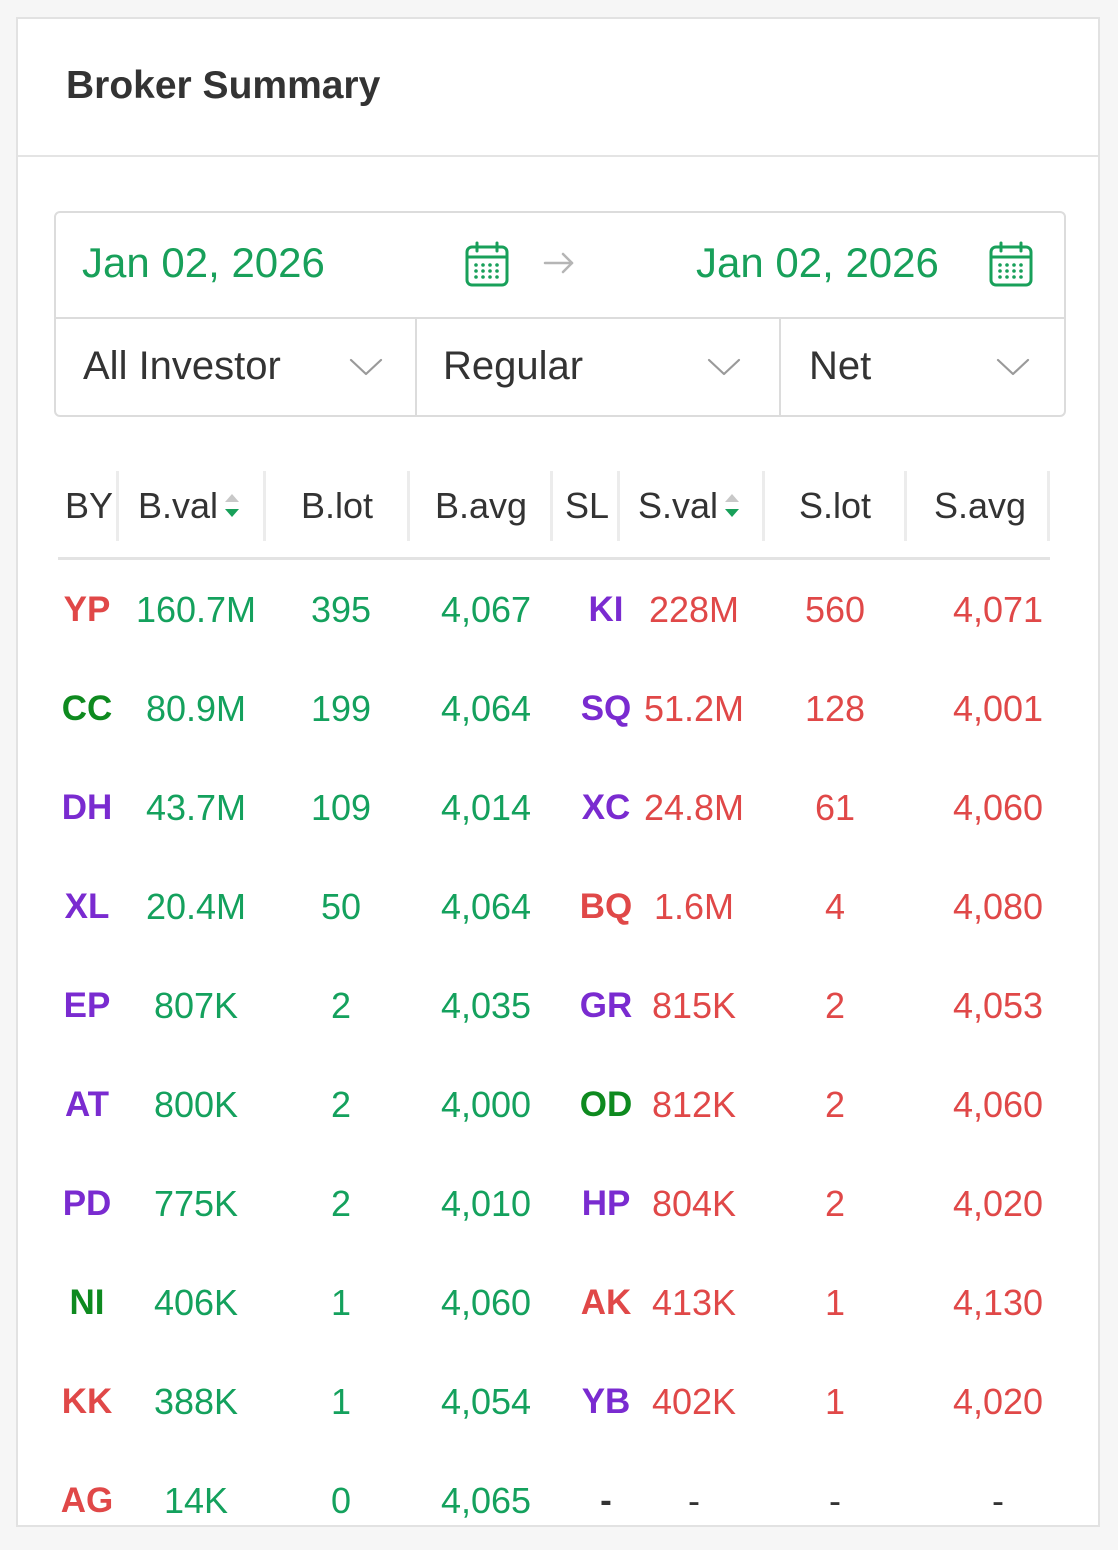 Image resolution: width=1118 pixels, height=1550 pixels. What do you see at coordinates (998, 609) in the screenshot?
I see `cell-savg: 4,071` at bounding box center [998, 609].